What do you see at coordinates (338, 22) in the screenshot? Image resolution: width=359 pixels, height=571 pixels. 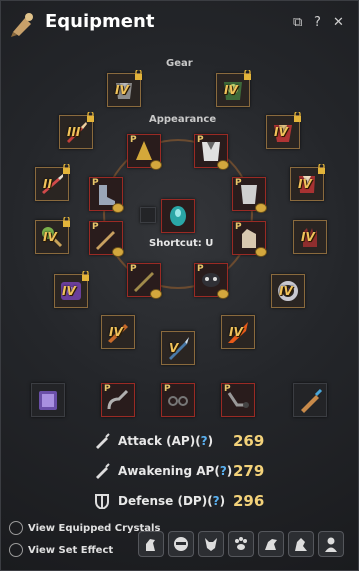 I see `close-button: ✕` at bounding box center [338, 22].